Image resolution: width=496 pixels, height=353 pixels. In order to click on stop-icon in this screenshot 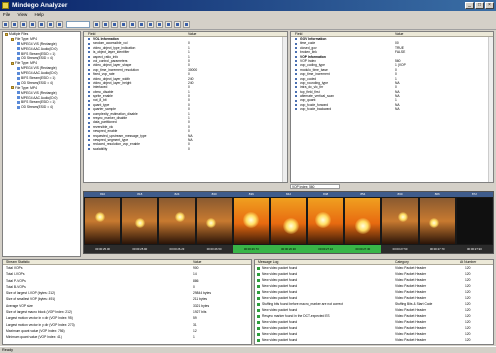, I will do `click(105, 24)`.